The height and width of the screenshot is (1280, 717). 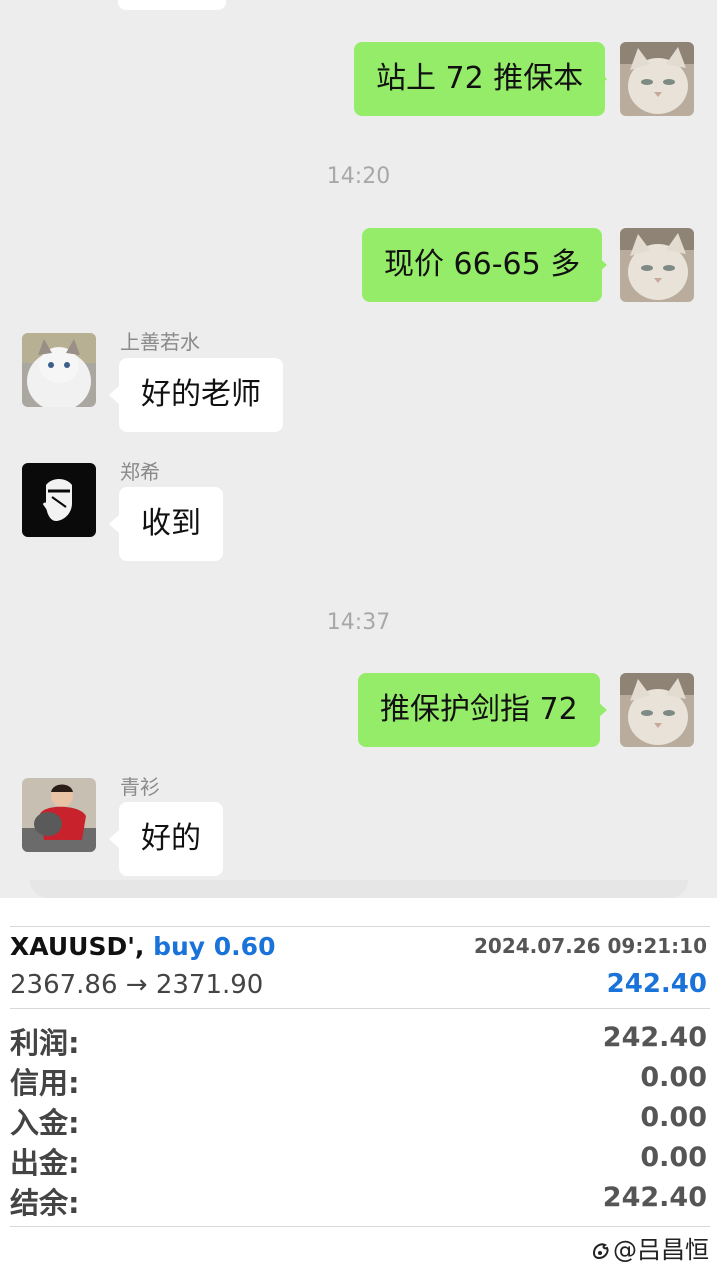 I want to click on outgoing-message: 现价 66-65 多, so click(x=482, y=265).